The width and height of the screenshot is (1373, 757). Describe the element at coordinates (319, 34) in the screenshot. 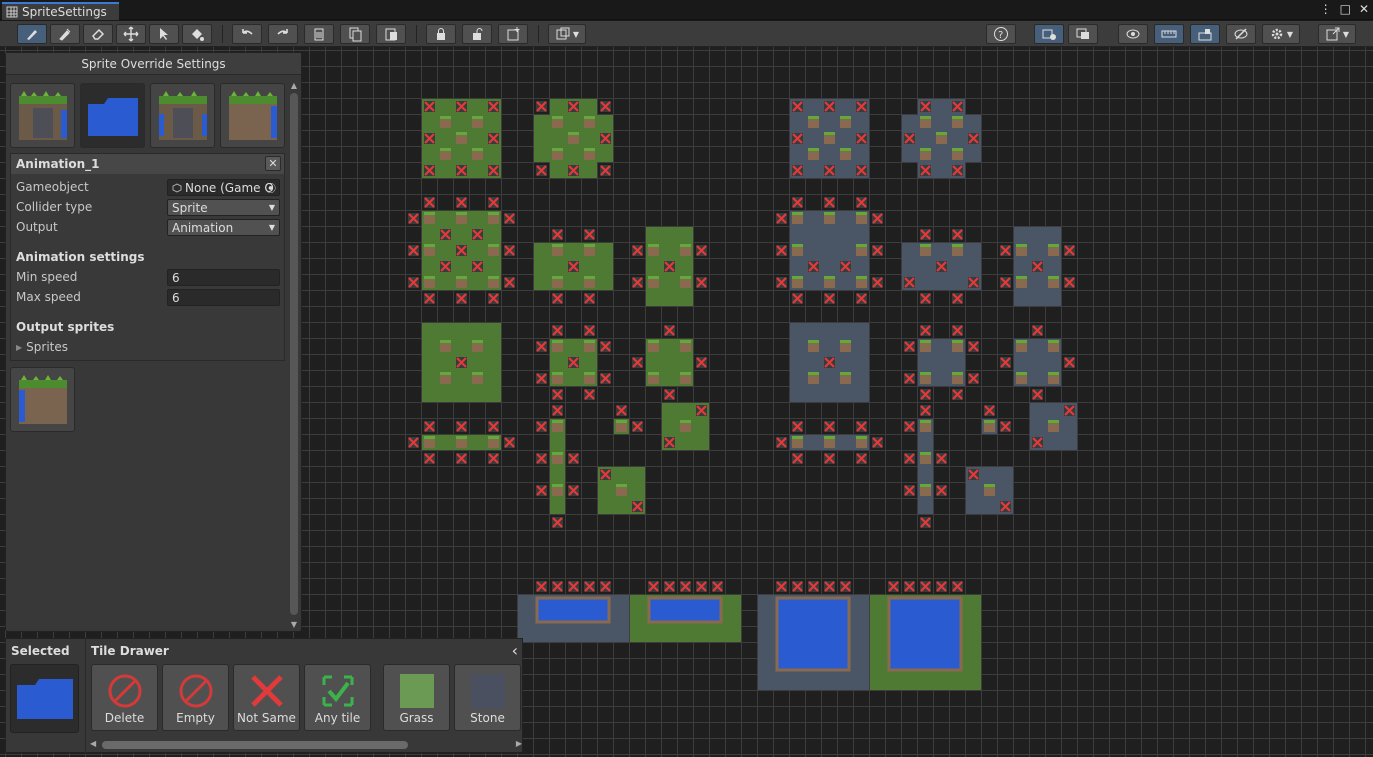

I see `delete-button` at that location.